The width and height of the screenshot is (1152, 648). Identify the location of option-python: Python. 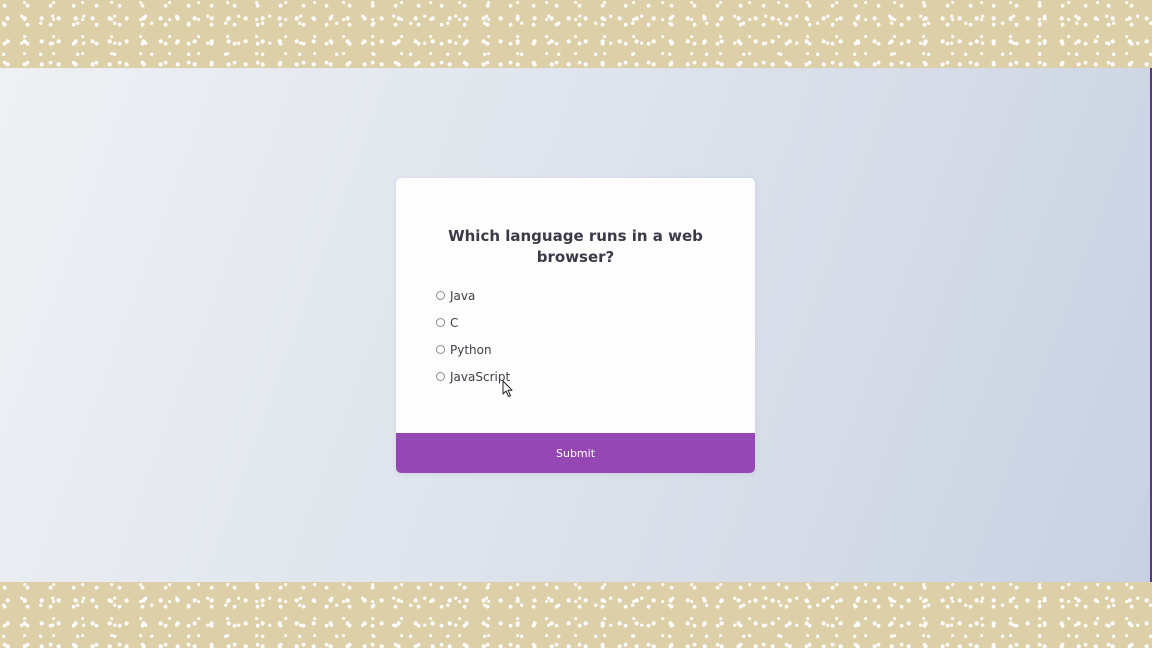
(473, 349).